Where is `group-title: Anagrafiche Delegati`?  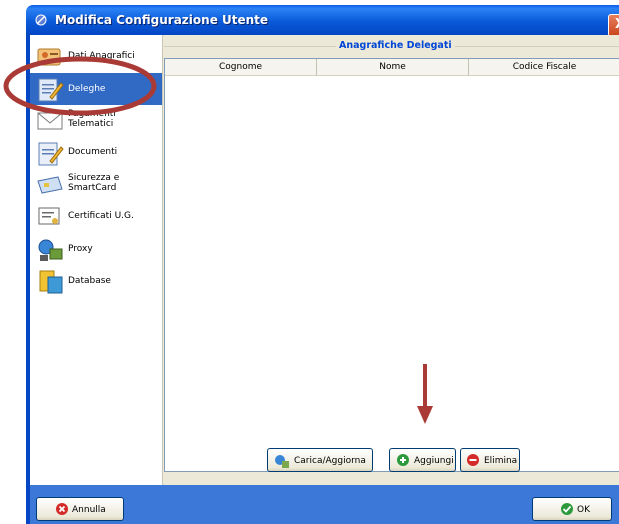
group-title: Anagrafiche Delegati is located at coordinates (395, 45).